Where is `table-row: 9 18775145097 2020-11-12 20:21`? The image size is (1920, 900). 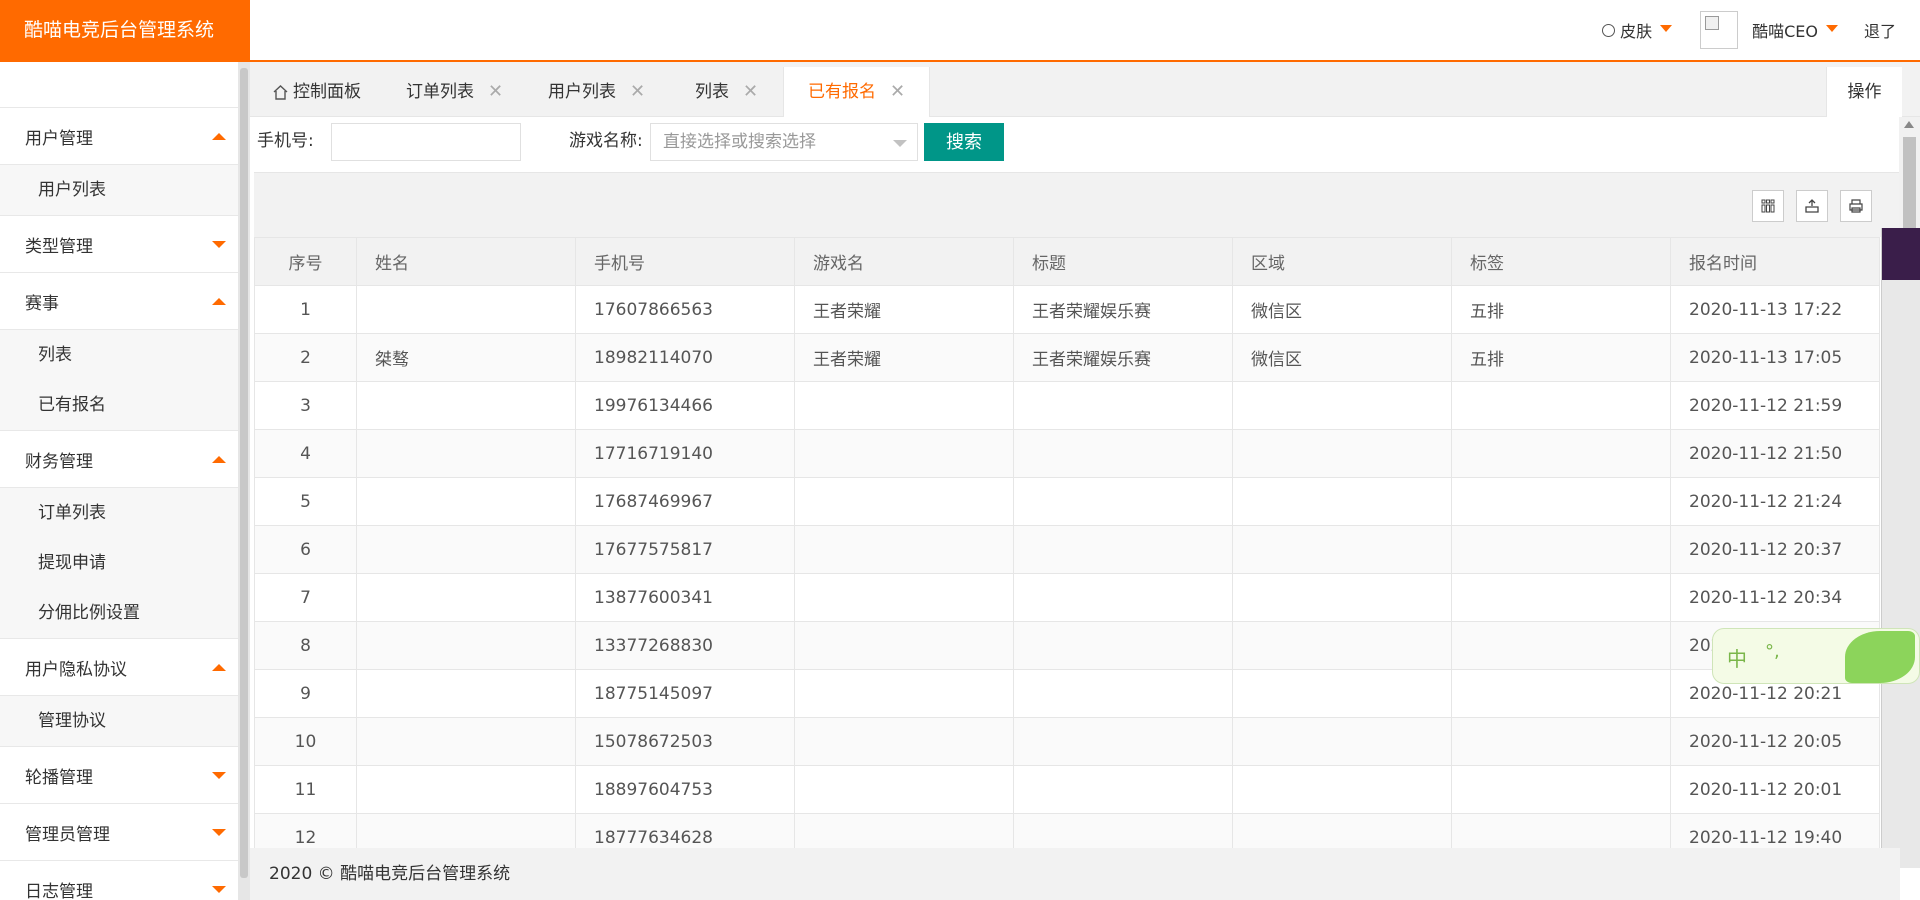 table-row: 9 18775145097 2020-11-12 20:21 is located at coordinates (1067, 693).